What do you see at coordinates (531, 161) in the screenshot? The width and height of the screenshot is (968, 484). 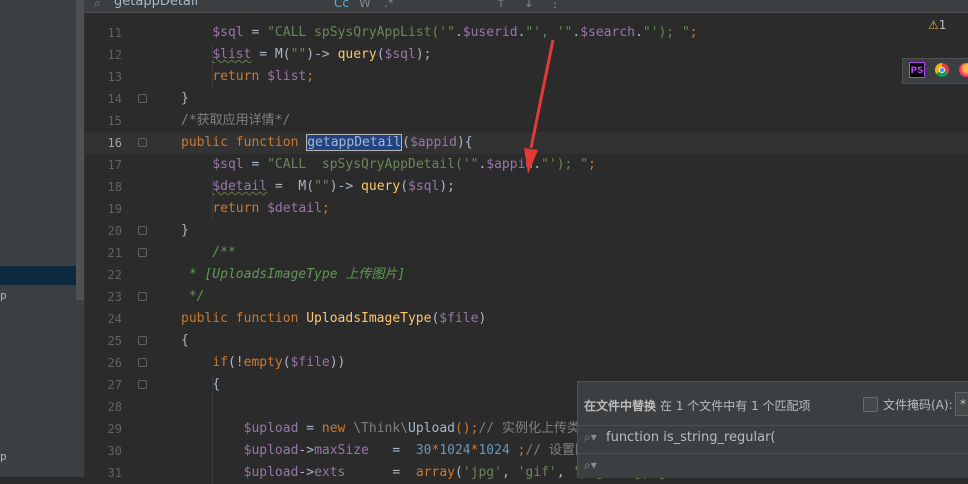 I see `arrow-head` at bounding box center [531, 161].